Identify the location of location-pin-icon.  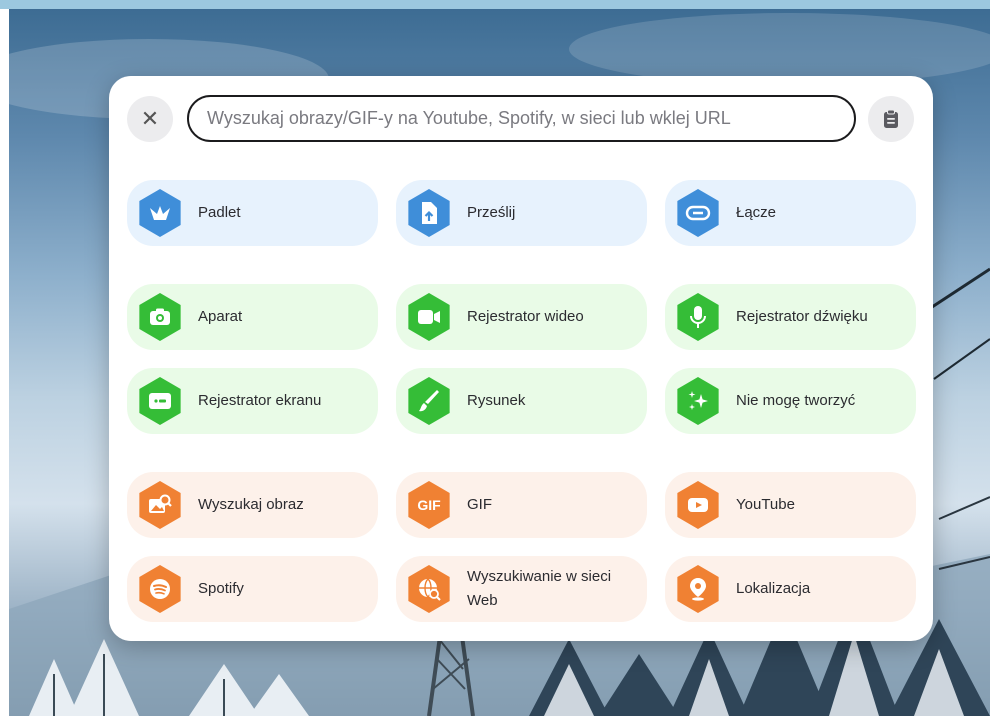
(698, 589).